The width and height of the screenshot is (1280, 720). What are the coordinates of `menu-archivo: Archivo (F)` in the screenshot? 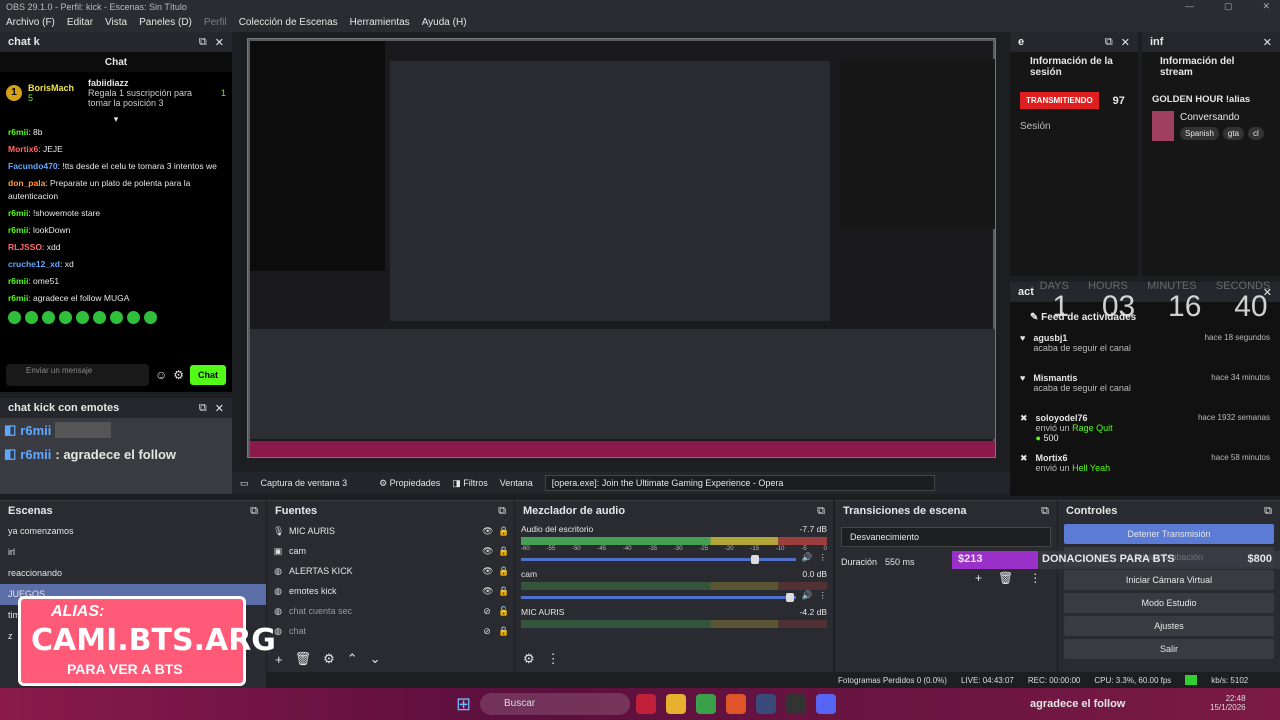 It's located at (30, 23).